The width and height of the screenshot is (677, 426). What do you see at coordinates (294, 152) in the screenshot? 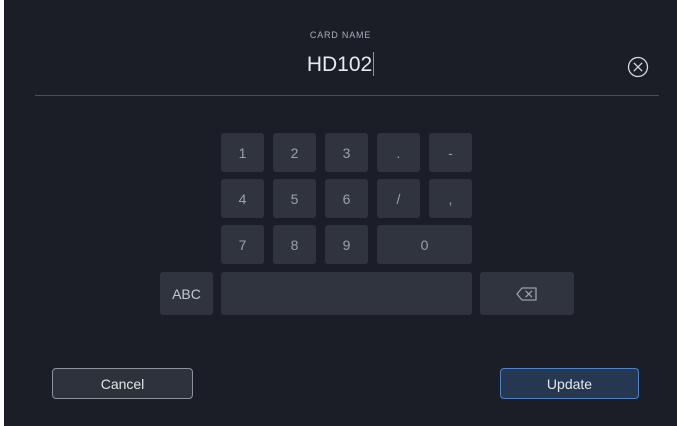
I see `key-2: 2` at bounding box center [294, 152].